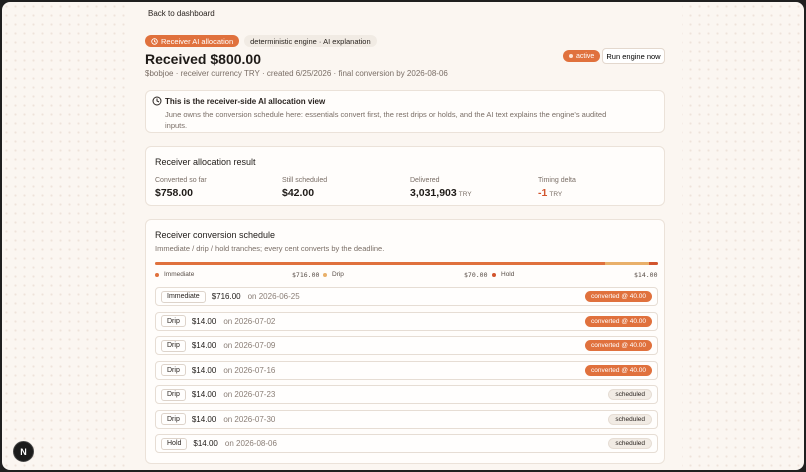  What do you see at coordinates (181, 180) in the screenshot?
I see `stat-label: Converted so far` at bounding box center [181, 180].